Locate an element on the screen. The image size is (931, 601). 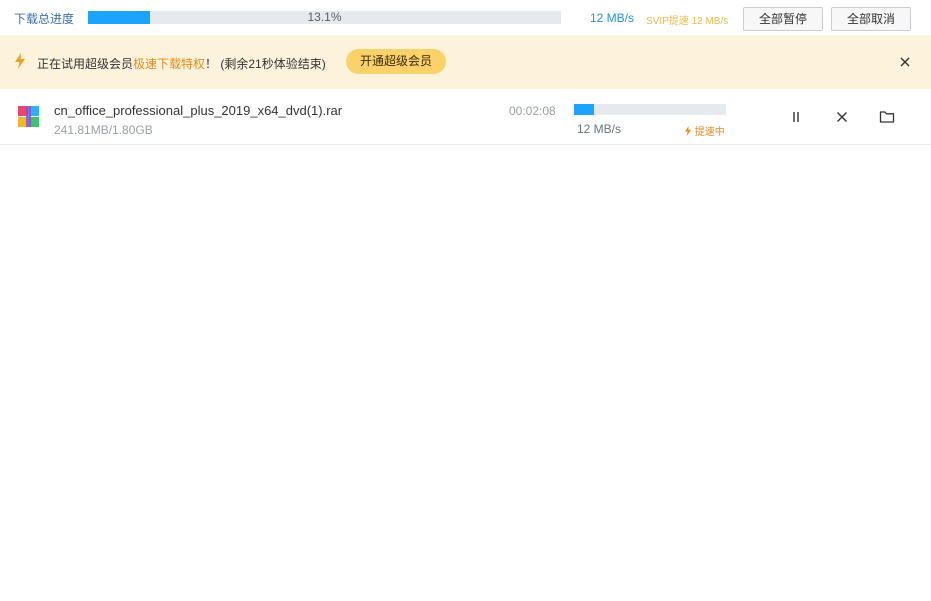
lightning-small-icon is located at coordinates (688, 131).